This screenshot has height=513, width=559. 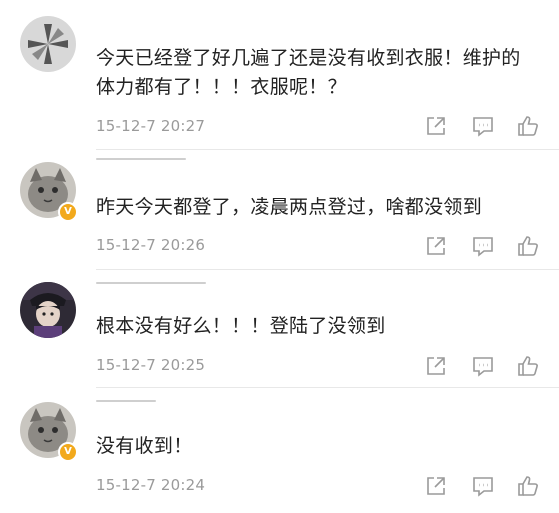 I want to click on comment-text: 根本没有好么！！！登陆了没领到, so click(x=241, y=326).